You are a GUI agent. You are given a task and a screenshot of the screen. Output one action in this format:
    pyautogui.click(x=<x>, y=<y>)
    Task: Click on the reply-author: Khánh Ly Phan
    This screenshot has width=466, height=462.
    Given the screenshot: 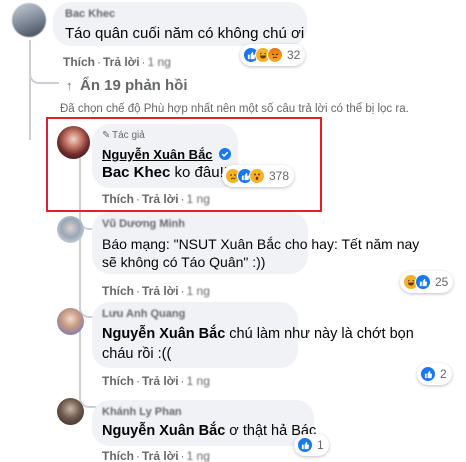 What is the action you would take?
    pyautogui.click(x=142, y=412)
    